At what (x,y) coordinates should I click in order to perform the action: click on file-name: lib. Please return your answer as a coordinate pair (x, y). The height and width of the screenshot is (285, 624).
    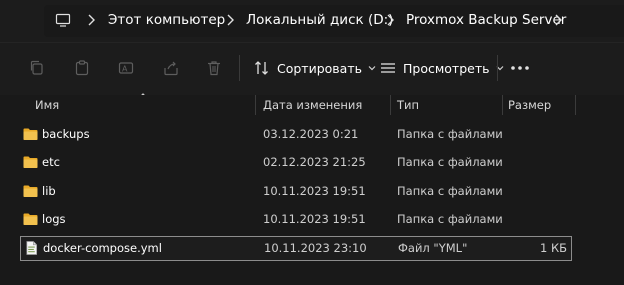
    Looking at the image, I should click on (49, 191).